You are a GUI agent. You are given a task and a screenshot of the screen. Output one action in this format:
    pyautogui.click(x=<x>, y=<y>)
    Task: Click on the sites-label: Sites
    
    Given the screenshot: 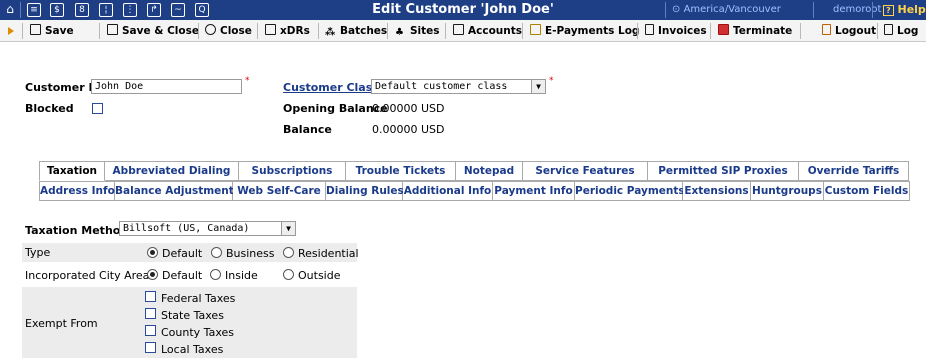 What is the action you would take?
    pyautogui.click(x=425, y=31)
    